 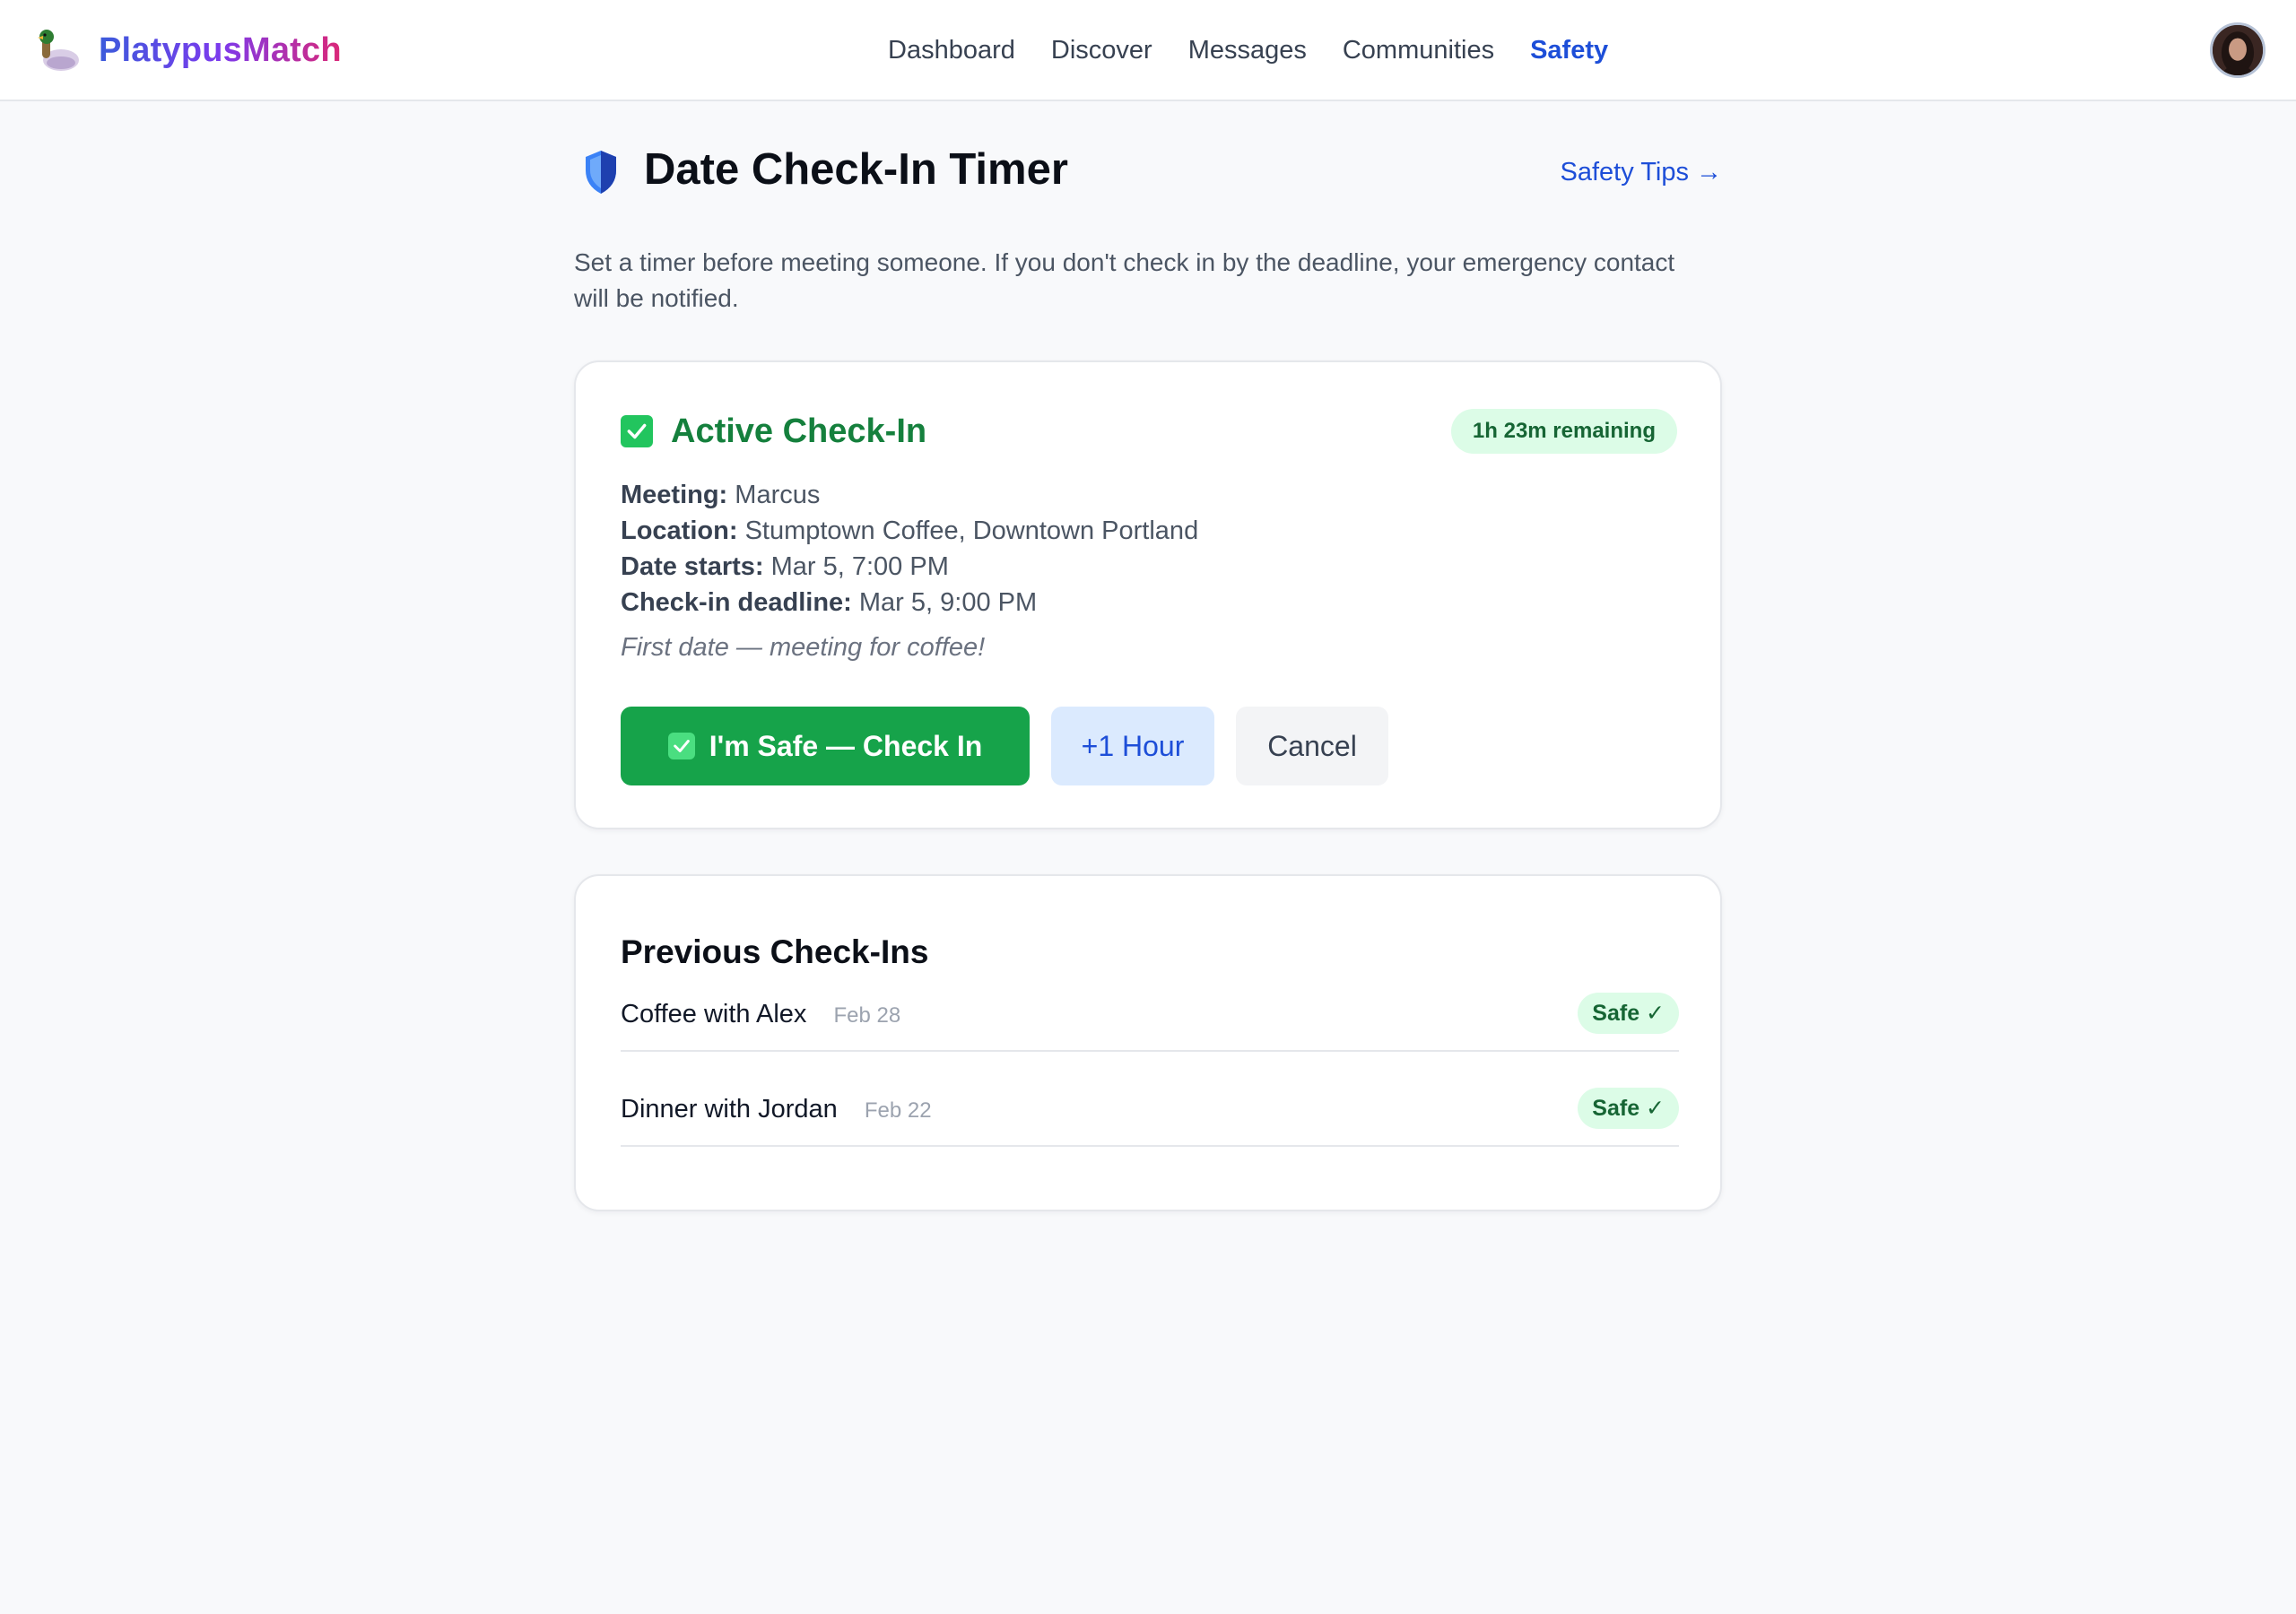 What do you see at coordinates (1150, 1115) in the screenshot?
I see `history-row: Dinner with Jordan Feb 22 Safe ✓` at bounding box center [1150, 1115].